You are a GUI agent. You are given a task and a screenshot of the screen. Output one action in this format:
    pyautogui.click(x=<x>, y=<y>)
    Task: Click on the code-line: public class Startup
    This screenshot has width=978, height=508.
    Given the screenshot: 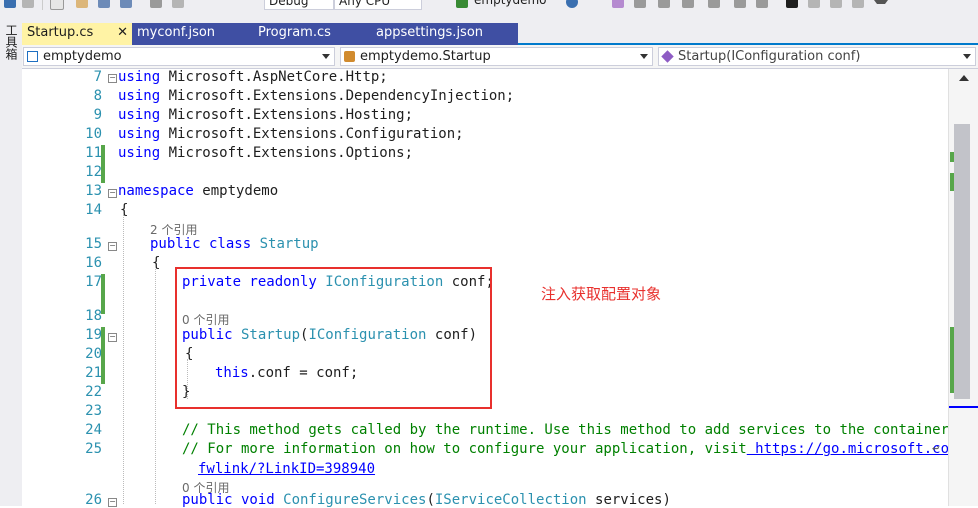 What is the action you would take?
    pyautogui.click(x=234, y=244)
    